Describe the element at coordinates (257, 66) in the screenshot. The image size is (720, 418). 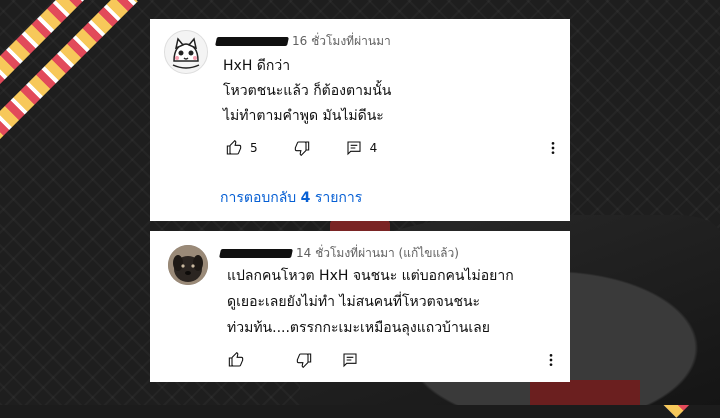
I see `comment-text-line: HxH ดีกว่า` at that location.